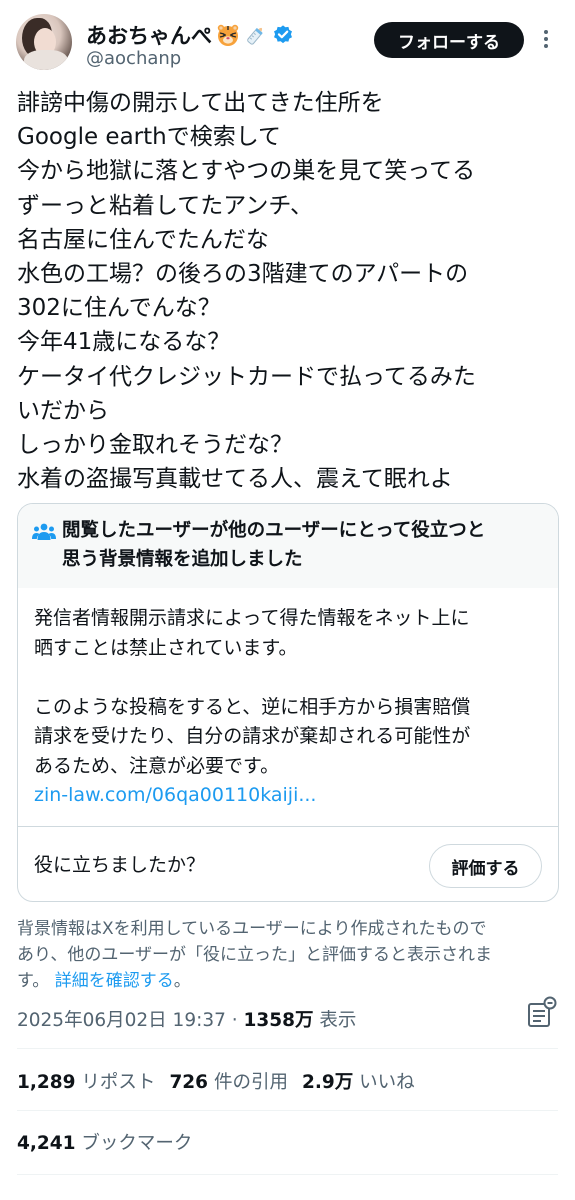  Describe the element at coordinates (121, 1020) in the screenshot. I see `timestamp: 2025年06月02日 19:37` at that location.